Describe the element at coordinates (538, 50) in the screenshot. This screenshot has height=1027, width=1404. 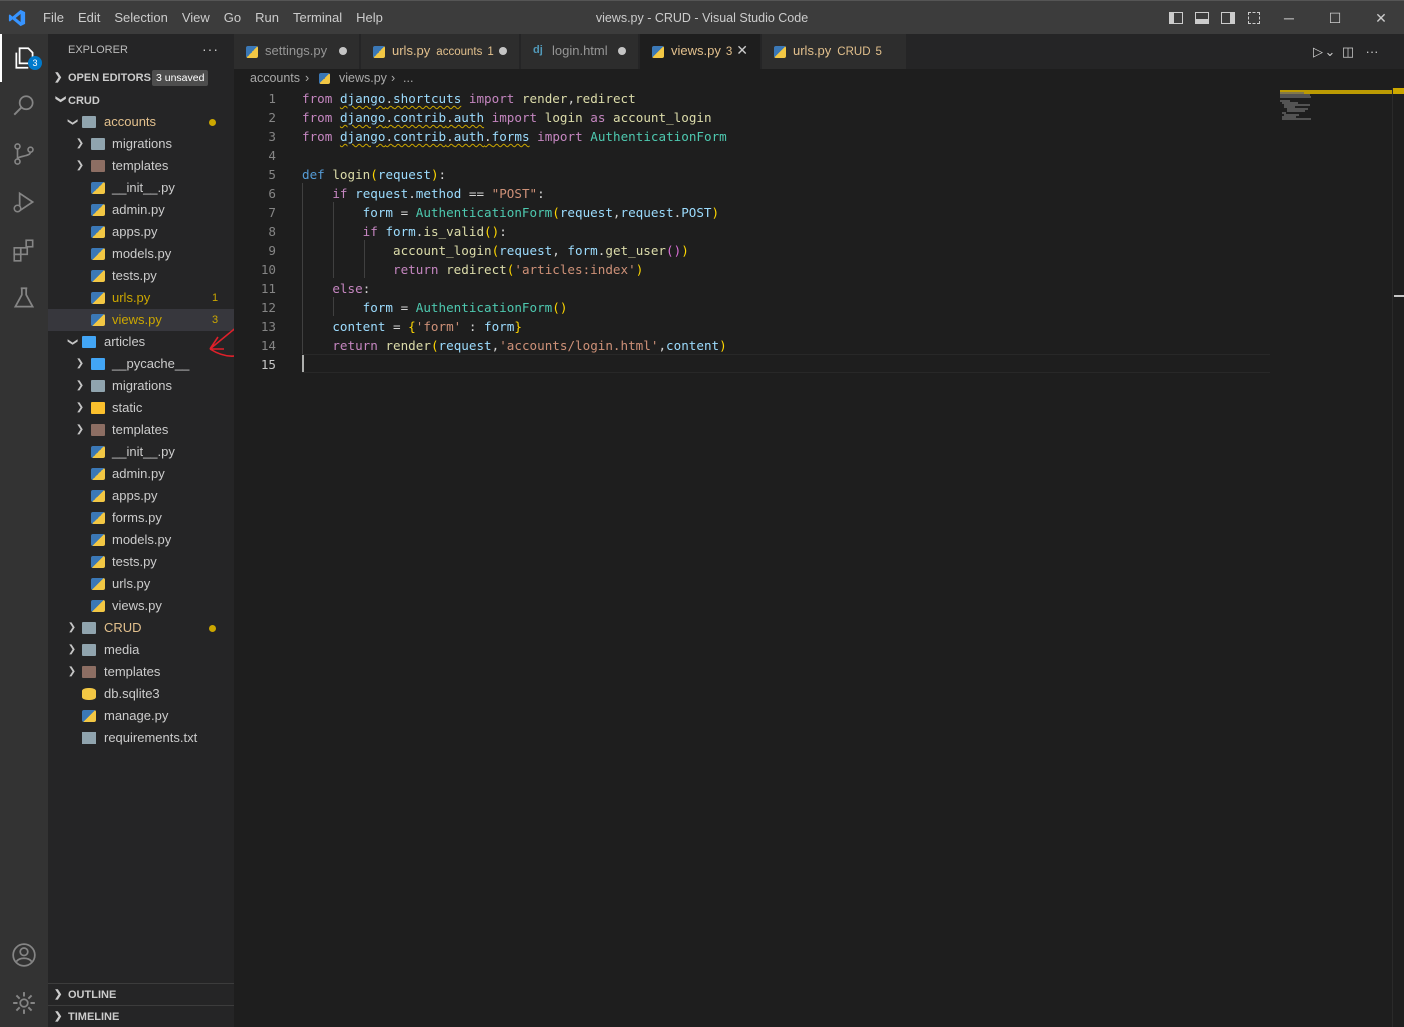
I see `django-template-icon: dj` at that location.